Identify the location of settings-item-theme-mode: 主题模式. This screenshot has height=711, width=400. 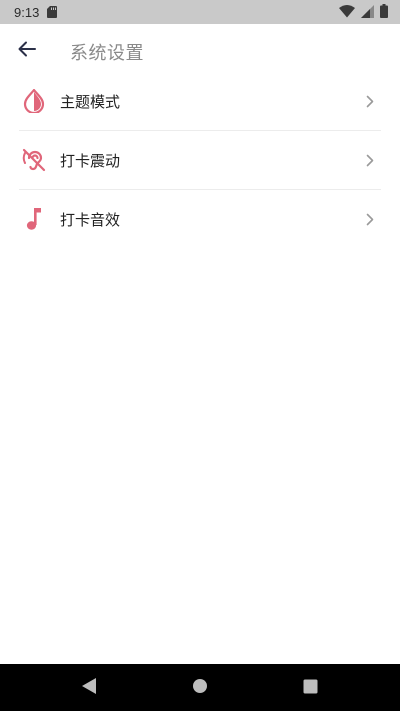
(200, 101).